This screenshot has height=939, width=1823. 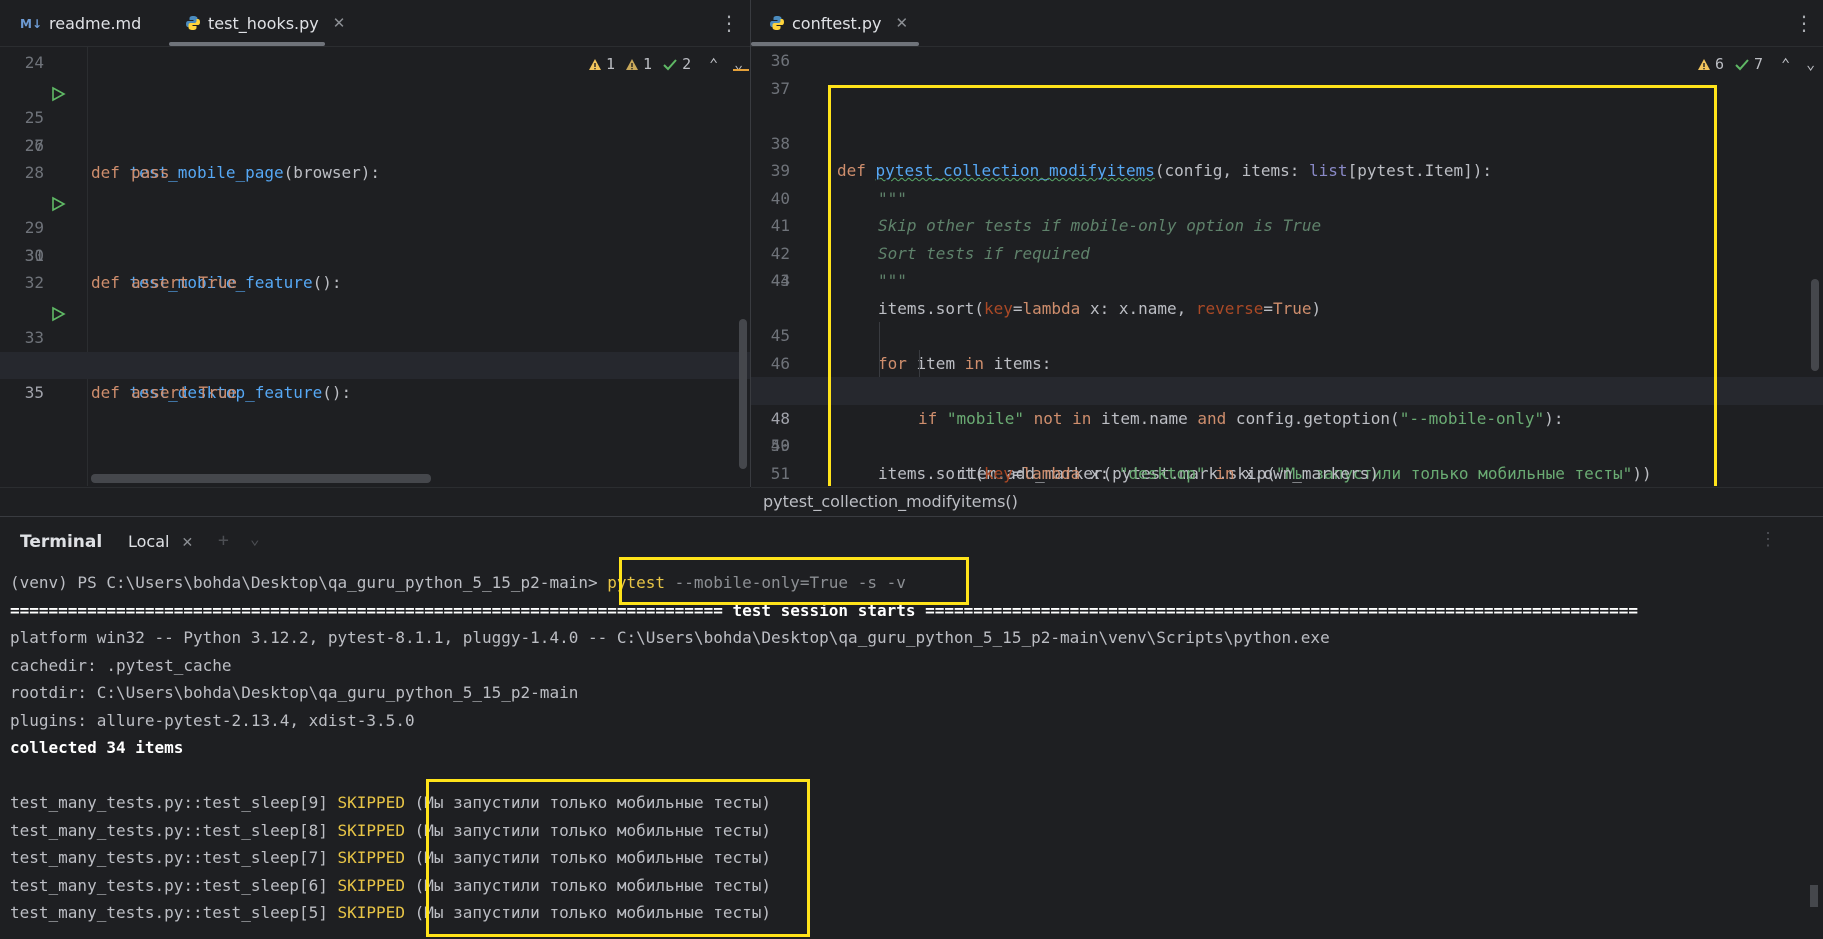 I want to click on chevron-down-icon: ⌄, so click(x=255, y=538).